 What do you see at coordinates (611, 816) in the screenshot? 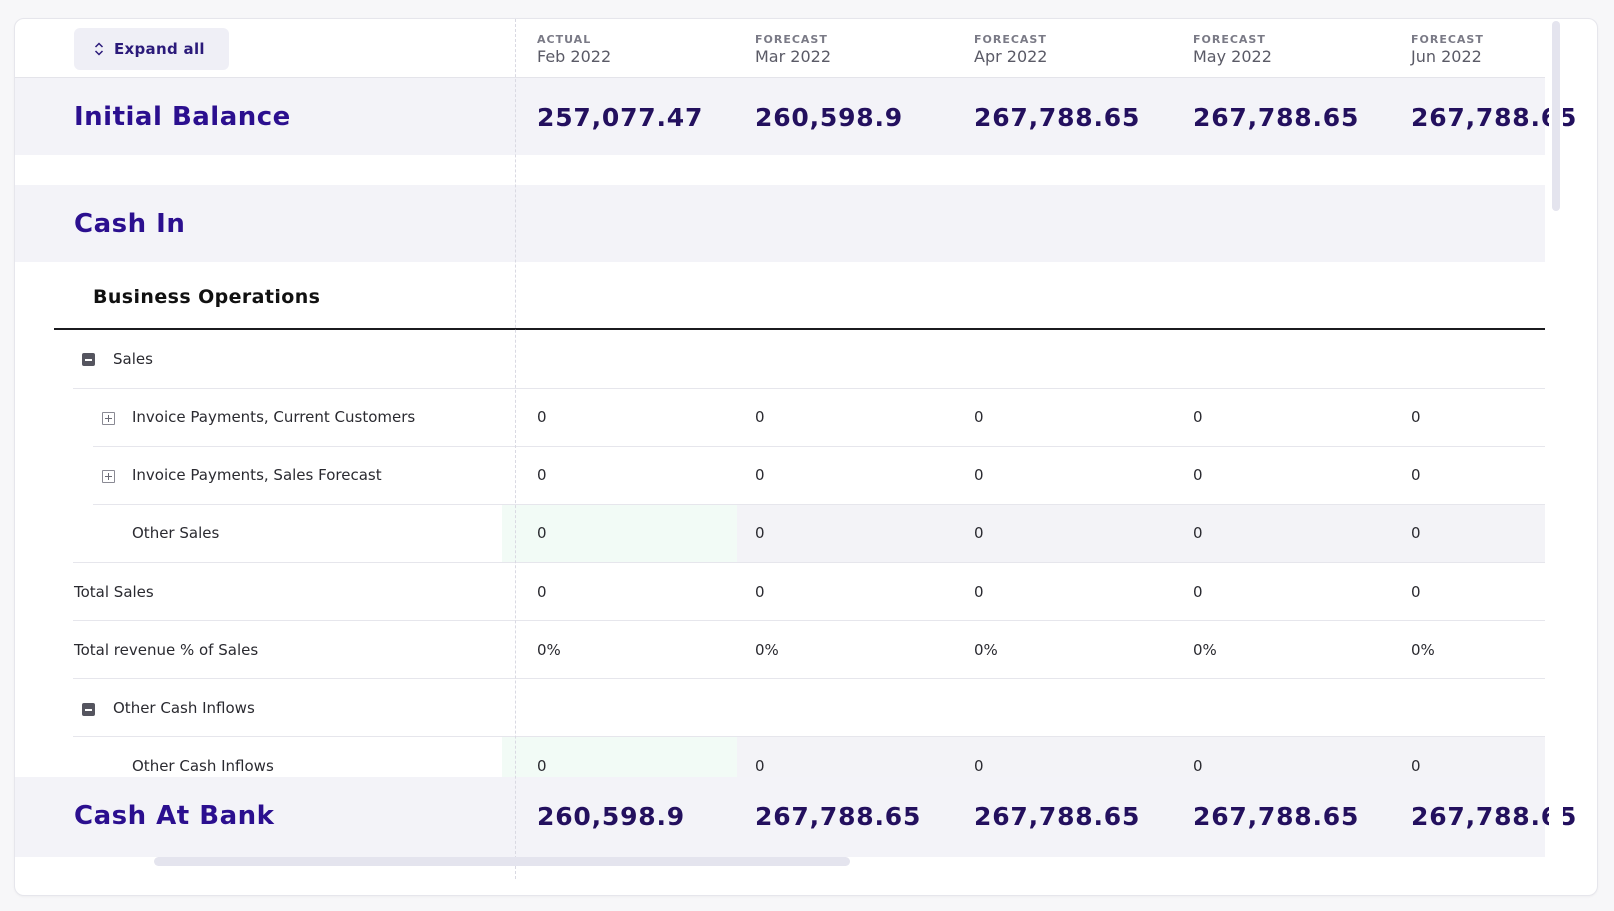
I see `cash-at-bank-value: 260,598.9` at bounding box center [611, 816].